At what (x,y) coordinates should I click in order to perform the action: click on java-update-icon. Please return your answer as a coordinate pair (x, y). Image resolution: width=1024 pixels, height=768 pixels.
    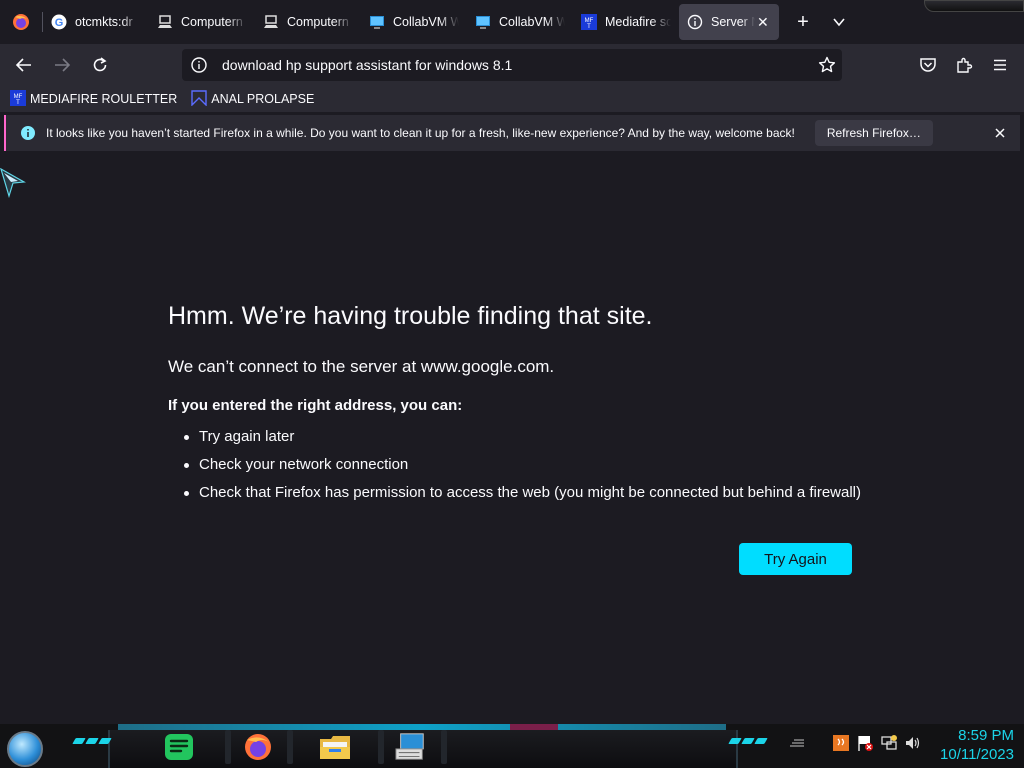
    Looking at the image, I should click on (841, 743).